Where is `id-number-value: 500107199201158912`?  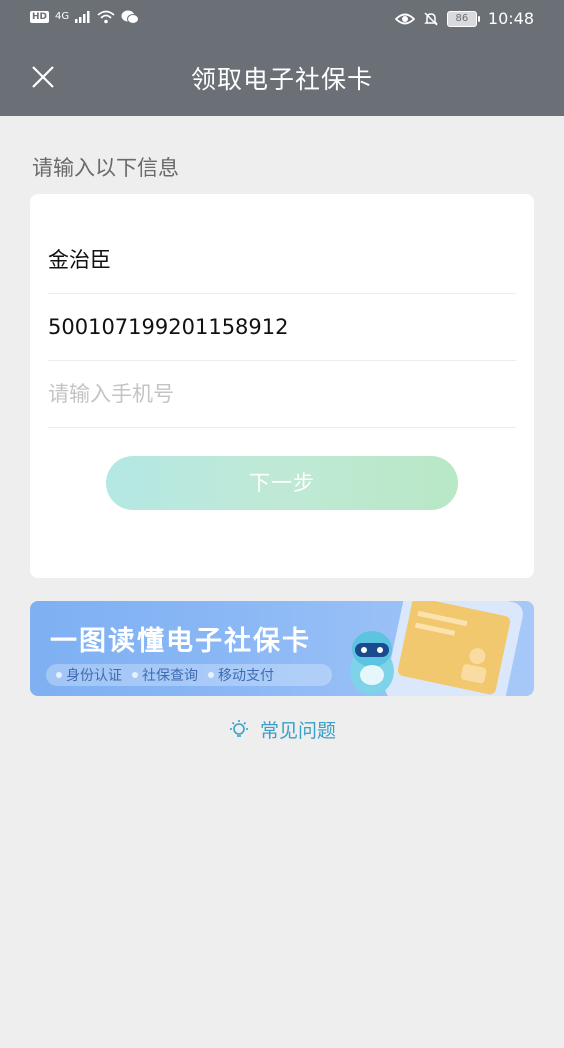 id-number-value: 500107199201158912 is located at coordinates (168, 327).